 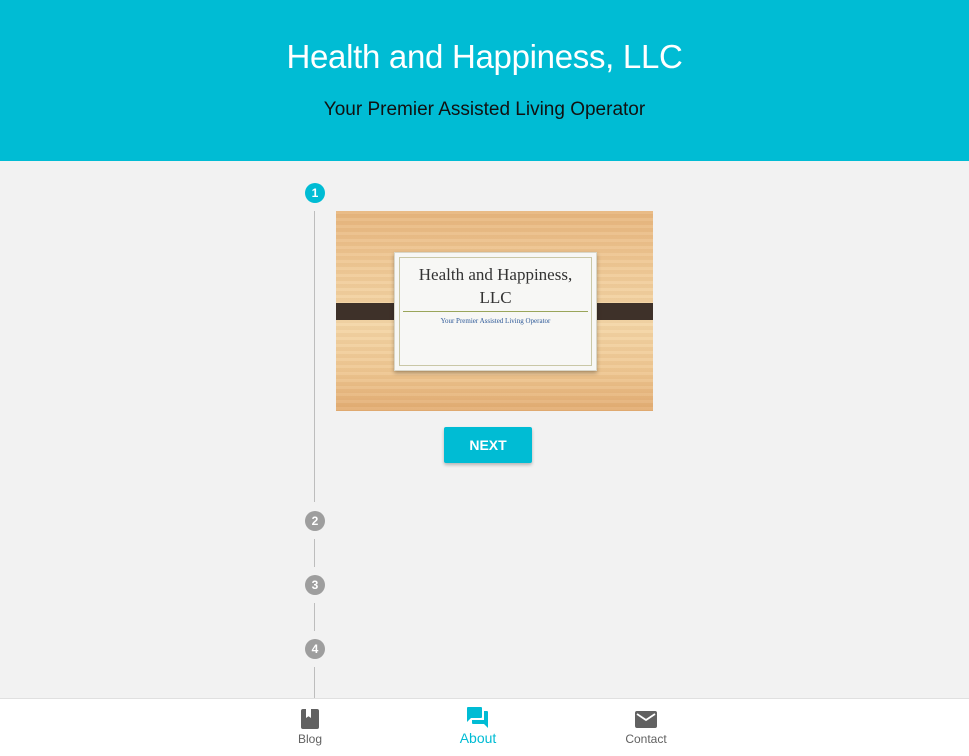 I want to click on site-subtitle: Your Premier Assisted Living Operator, so click(x=484, y=109).